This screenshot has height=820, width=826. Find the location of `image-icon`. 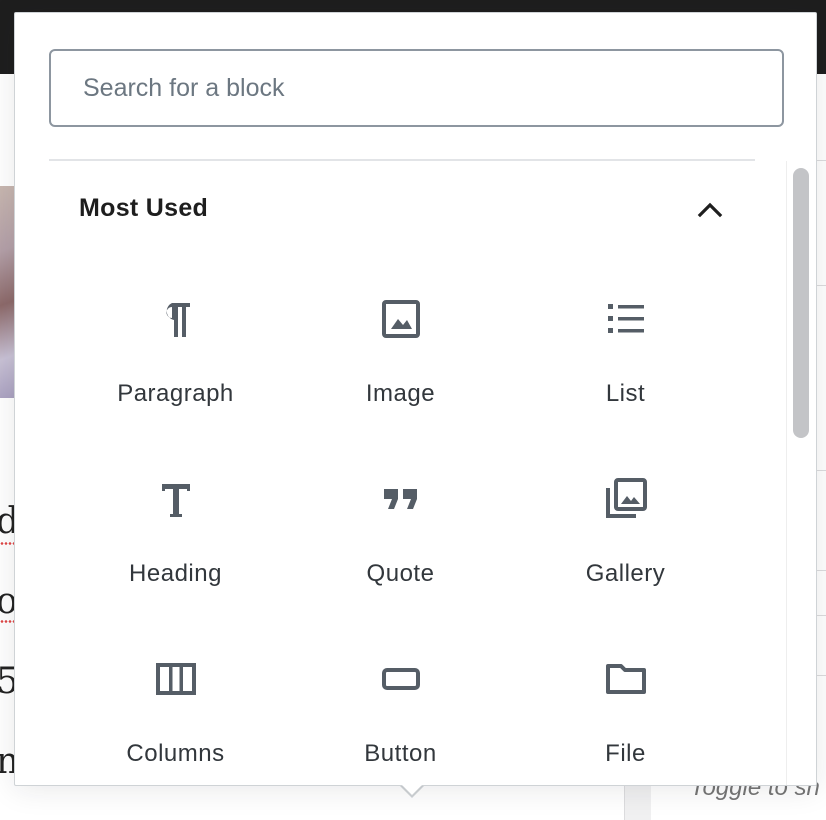

image-icon is located at coordinates (401, 319).